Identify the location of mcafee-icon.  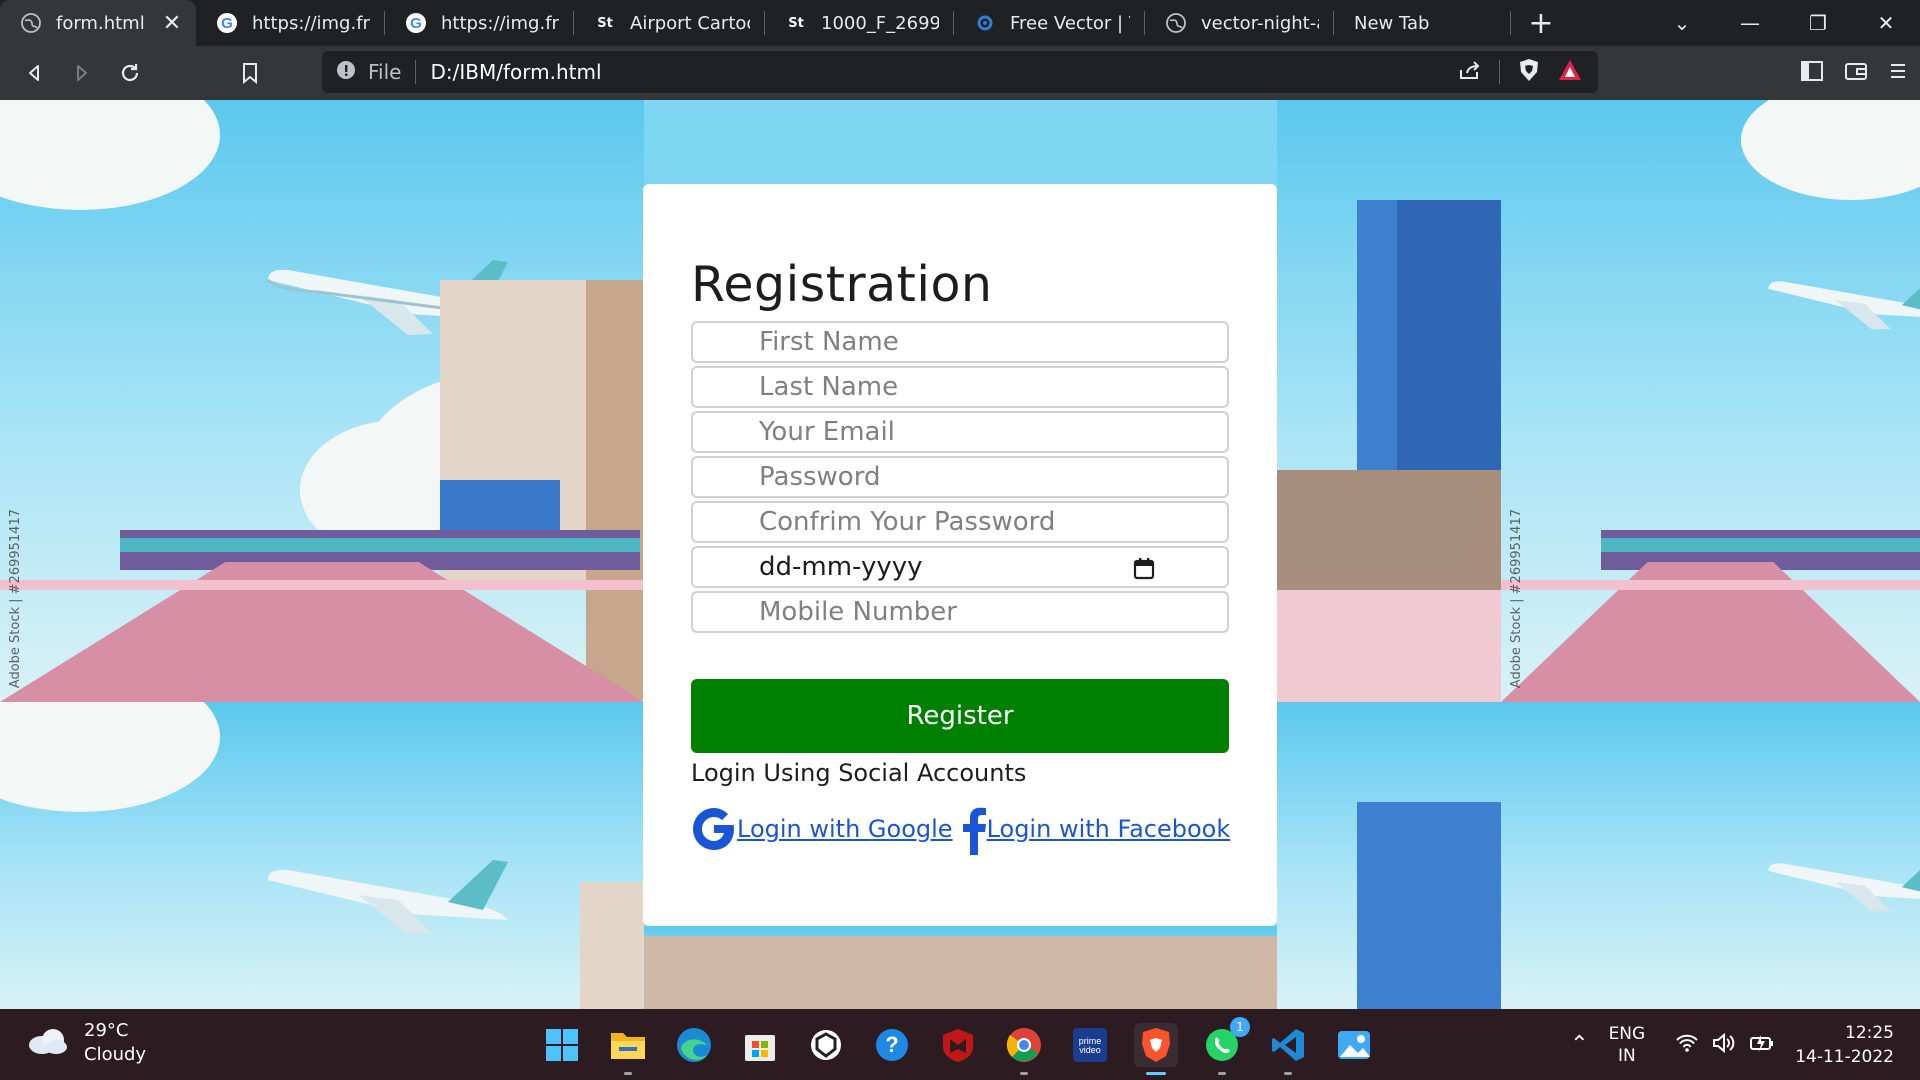
(958, 1045).